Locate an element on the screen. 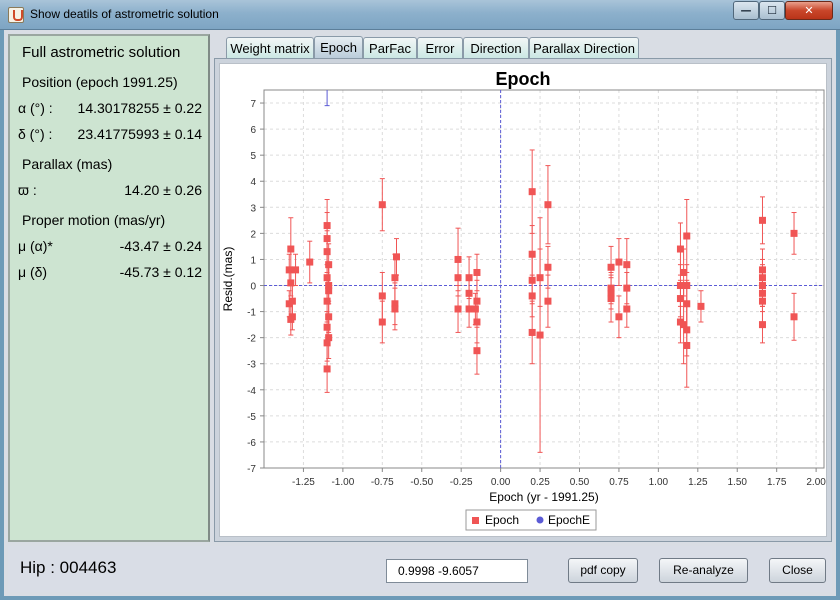  y-tick-label: -7 is located at coordinates (251, 469).